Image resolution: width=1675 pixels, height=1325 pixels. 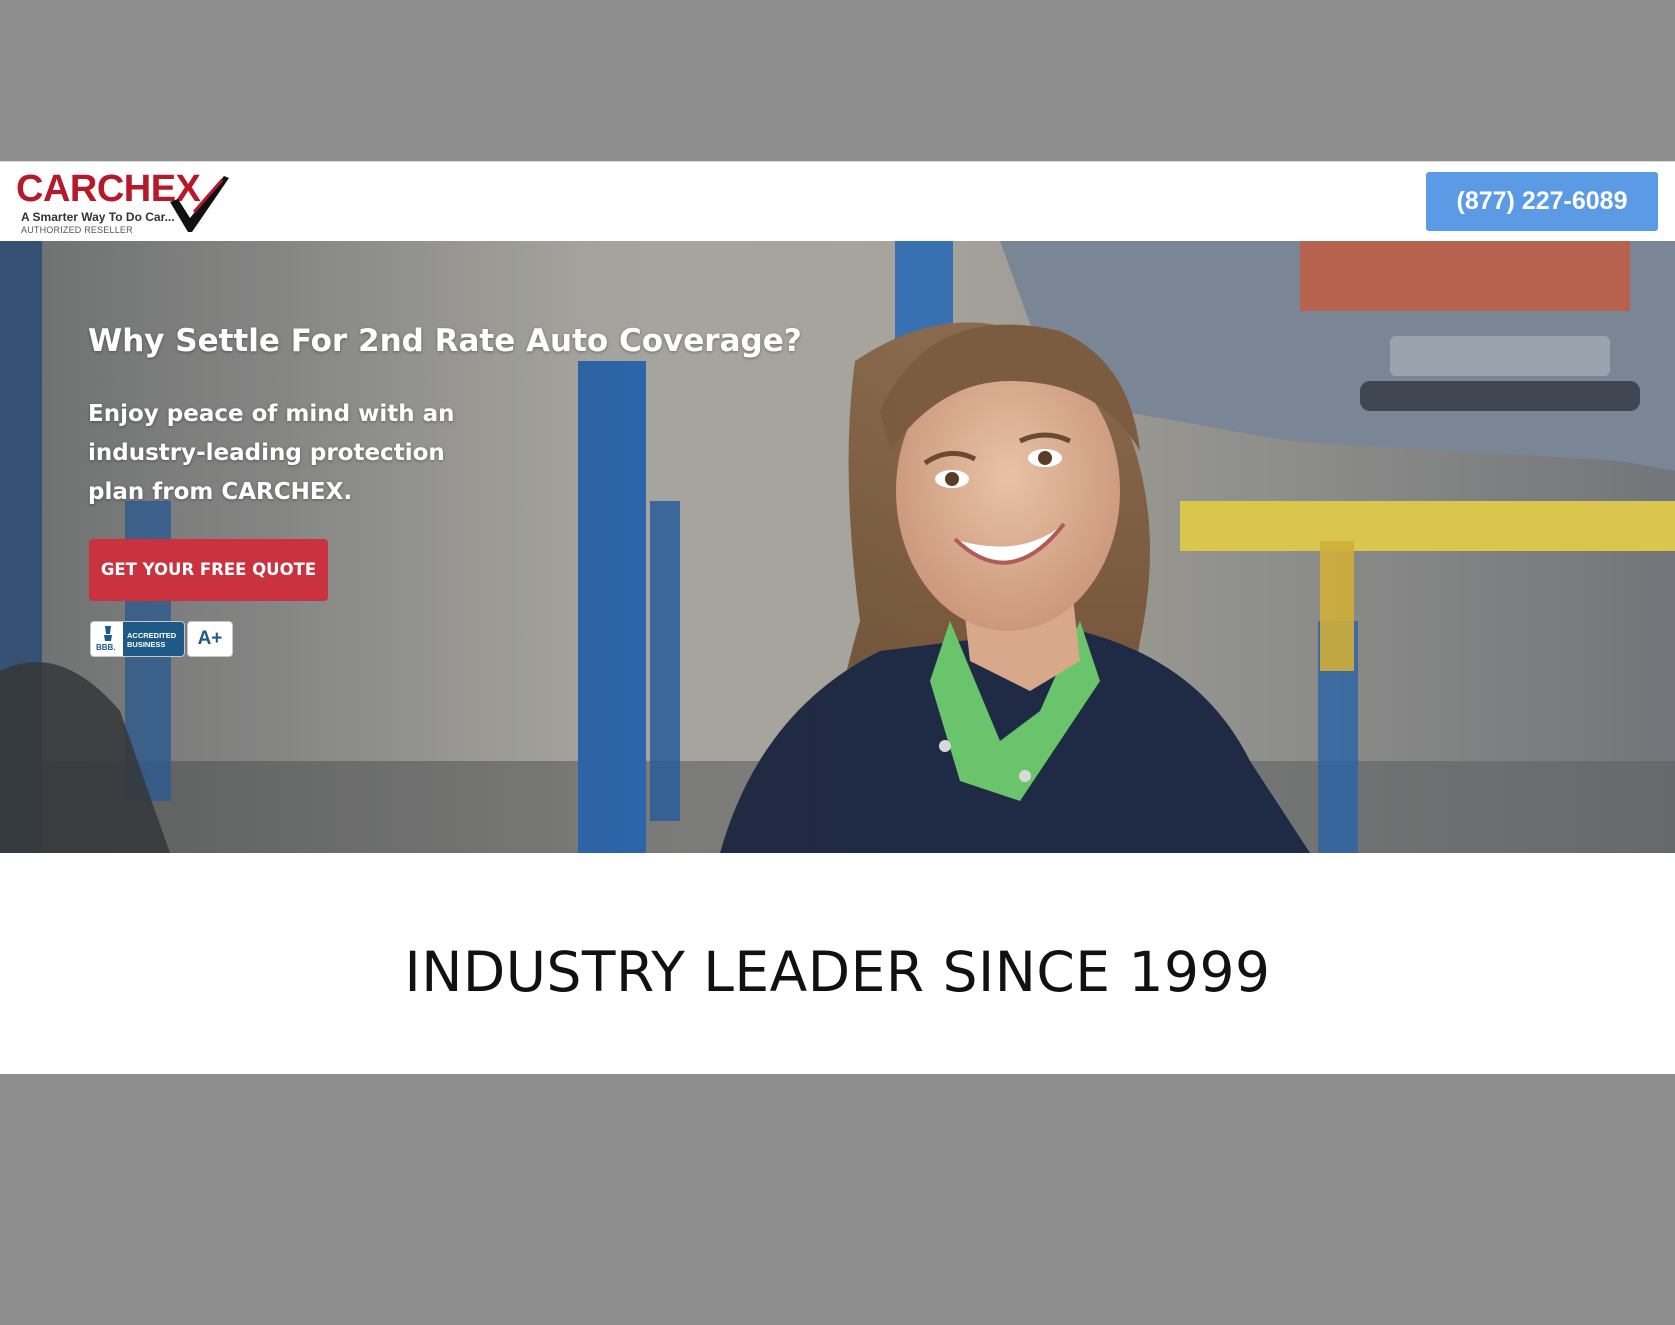 What do you see at coordinates (445, 341) in the screenshot?
I see `hero-title: Why Settle For 2nd Rate Auto Coverage?` at bounding box center [445, 341].